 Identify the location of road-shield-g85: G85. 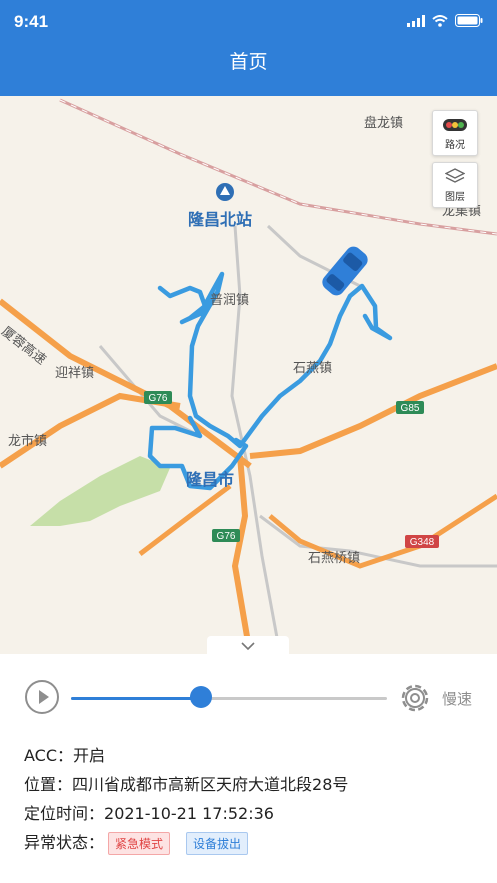
(410, 407).